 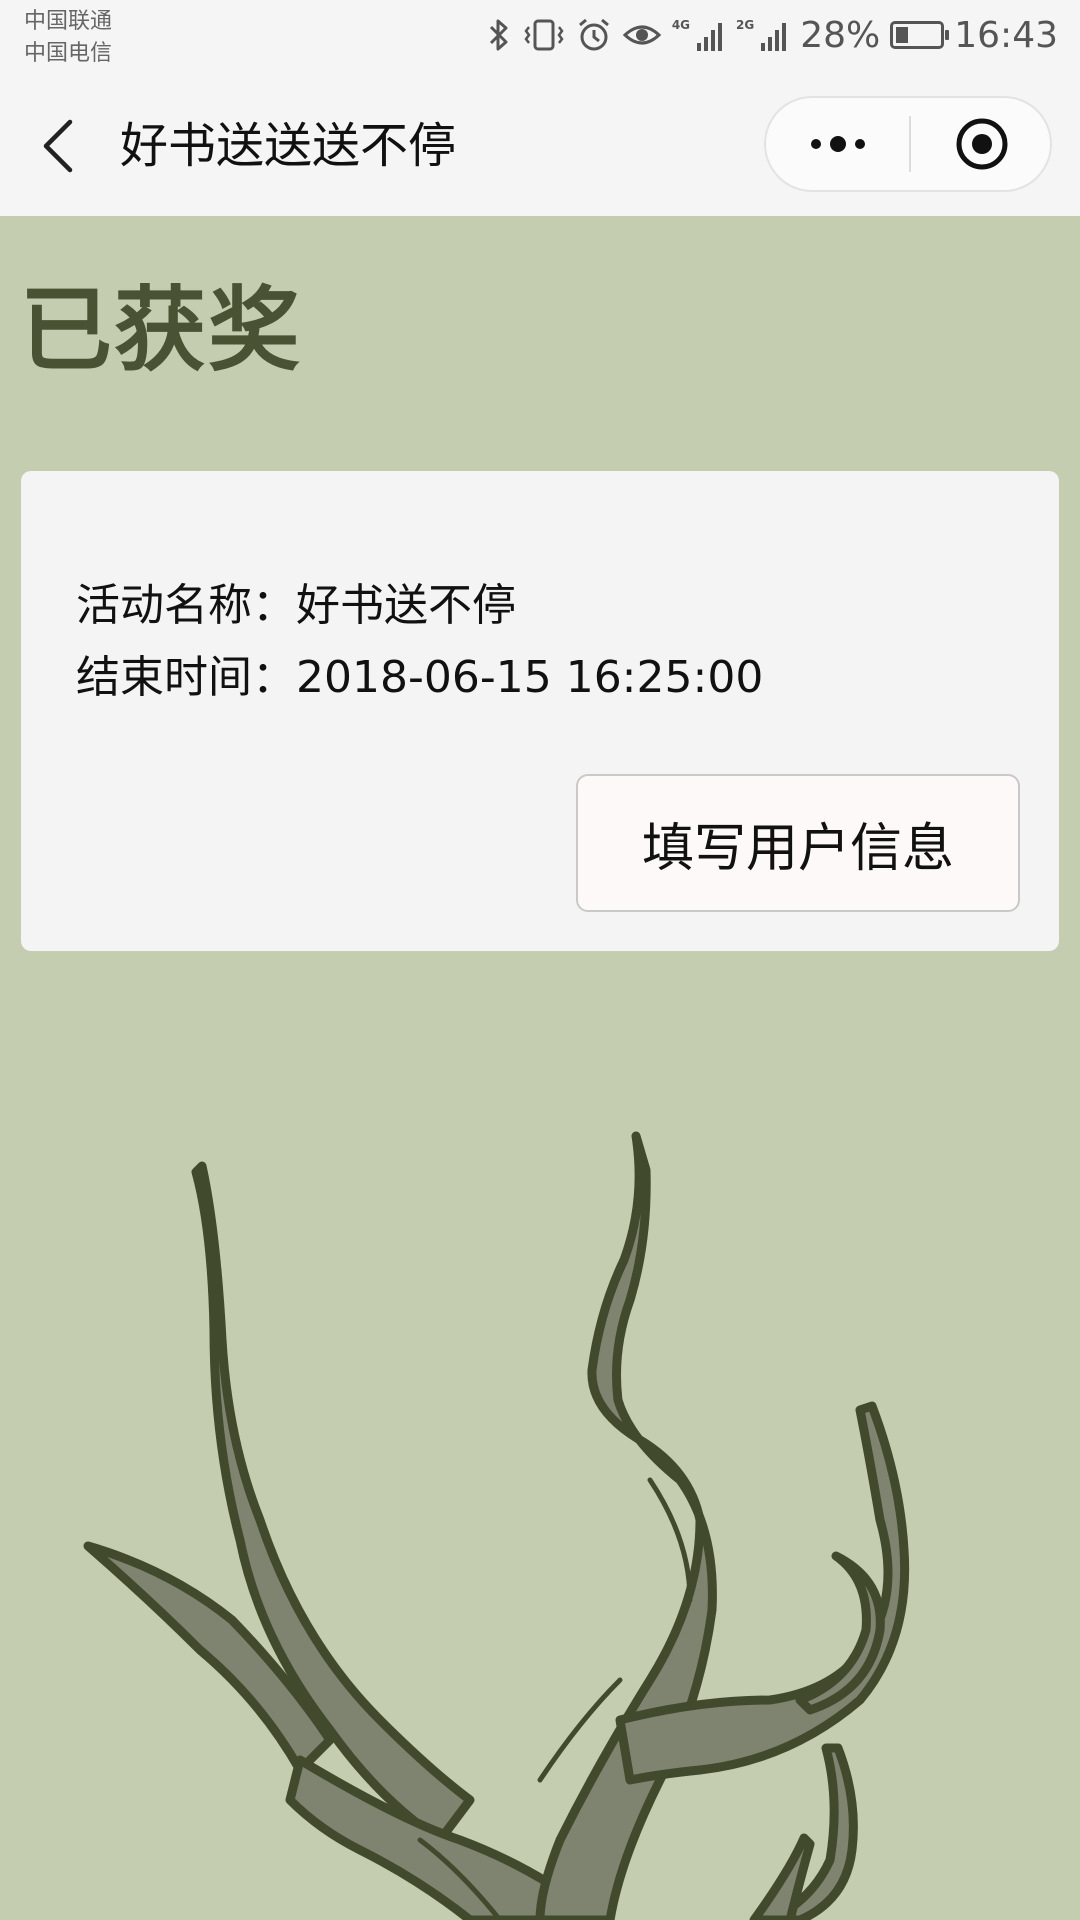 I want to click on activity-name-row: 活动名称：好书送不停, so click(x=296, y=606).